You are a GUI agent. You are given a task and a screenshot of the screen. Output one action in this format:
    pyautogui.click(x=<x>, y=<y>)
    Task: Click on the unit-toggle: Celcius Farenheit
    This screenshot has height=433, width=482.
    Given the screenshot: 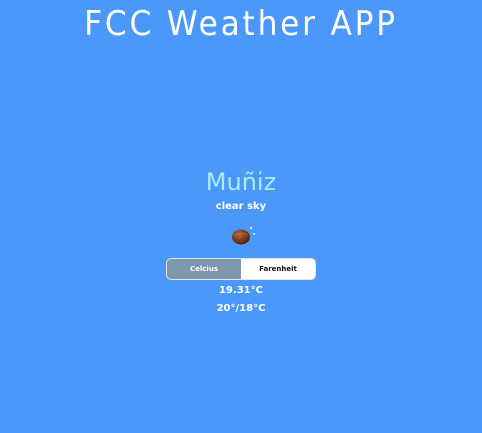 What is the action you would take?
    pyautogui.click(x=241, y=269)
    